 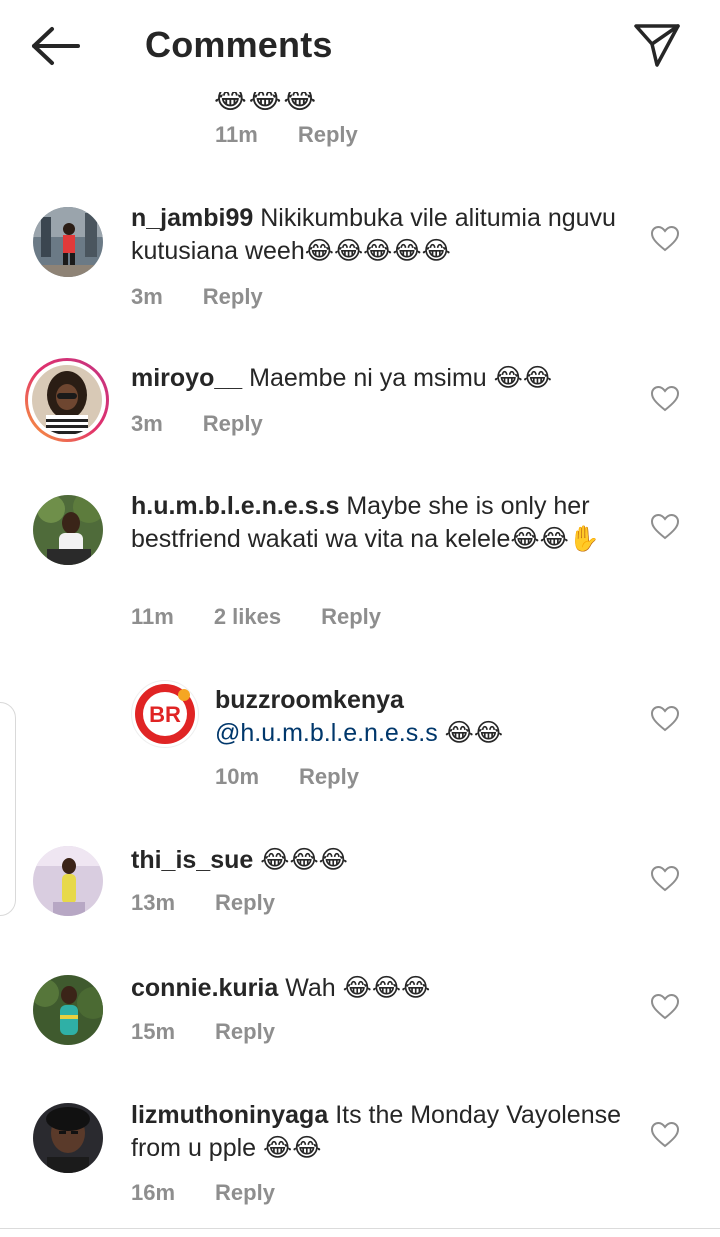 I want to click on comment-meta: 16m Reply, so click(x=203, y=1193).